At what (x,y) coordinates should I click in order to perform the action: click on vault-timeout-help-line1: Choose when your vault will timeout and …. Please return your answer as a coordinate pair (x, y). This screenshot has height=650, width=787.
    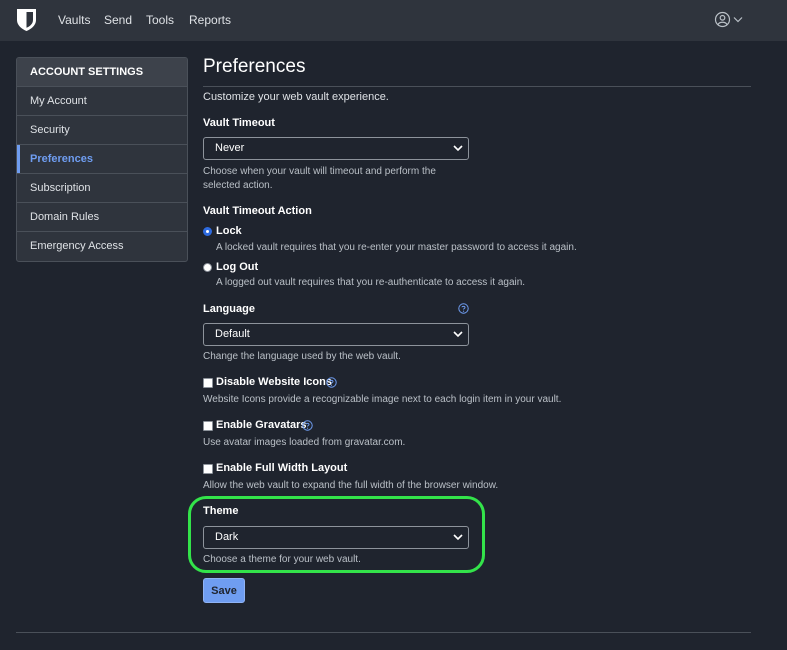
    Looking at the image, I should click on (319, 171).